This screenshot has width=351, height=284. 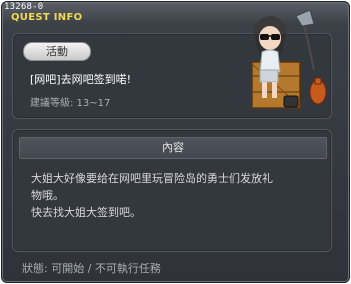 What do you see at coordinates (47, 195) in the screenshot?
I see `quest-description-line: 物哦。` at bounding box center [47, 195].